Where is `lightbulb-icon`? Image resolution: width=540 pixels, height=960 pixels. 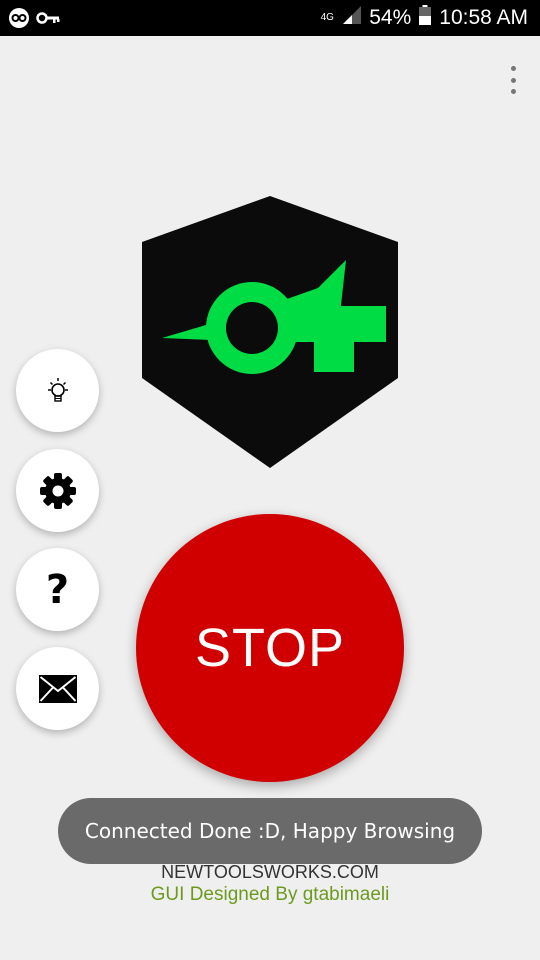
lightbulb-icon is located at coordinates (58, 391).